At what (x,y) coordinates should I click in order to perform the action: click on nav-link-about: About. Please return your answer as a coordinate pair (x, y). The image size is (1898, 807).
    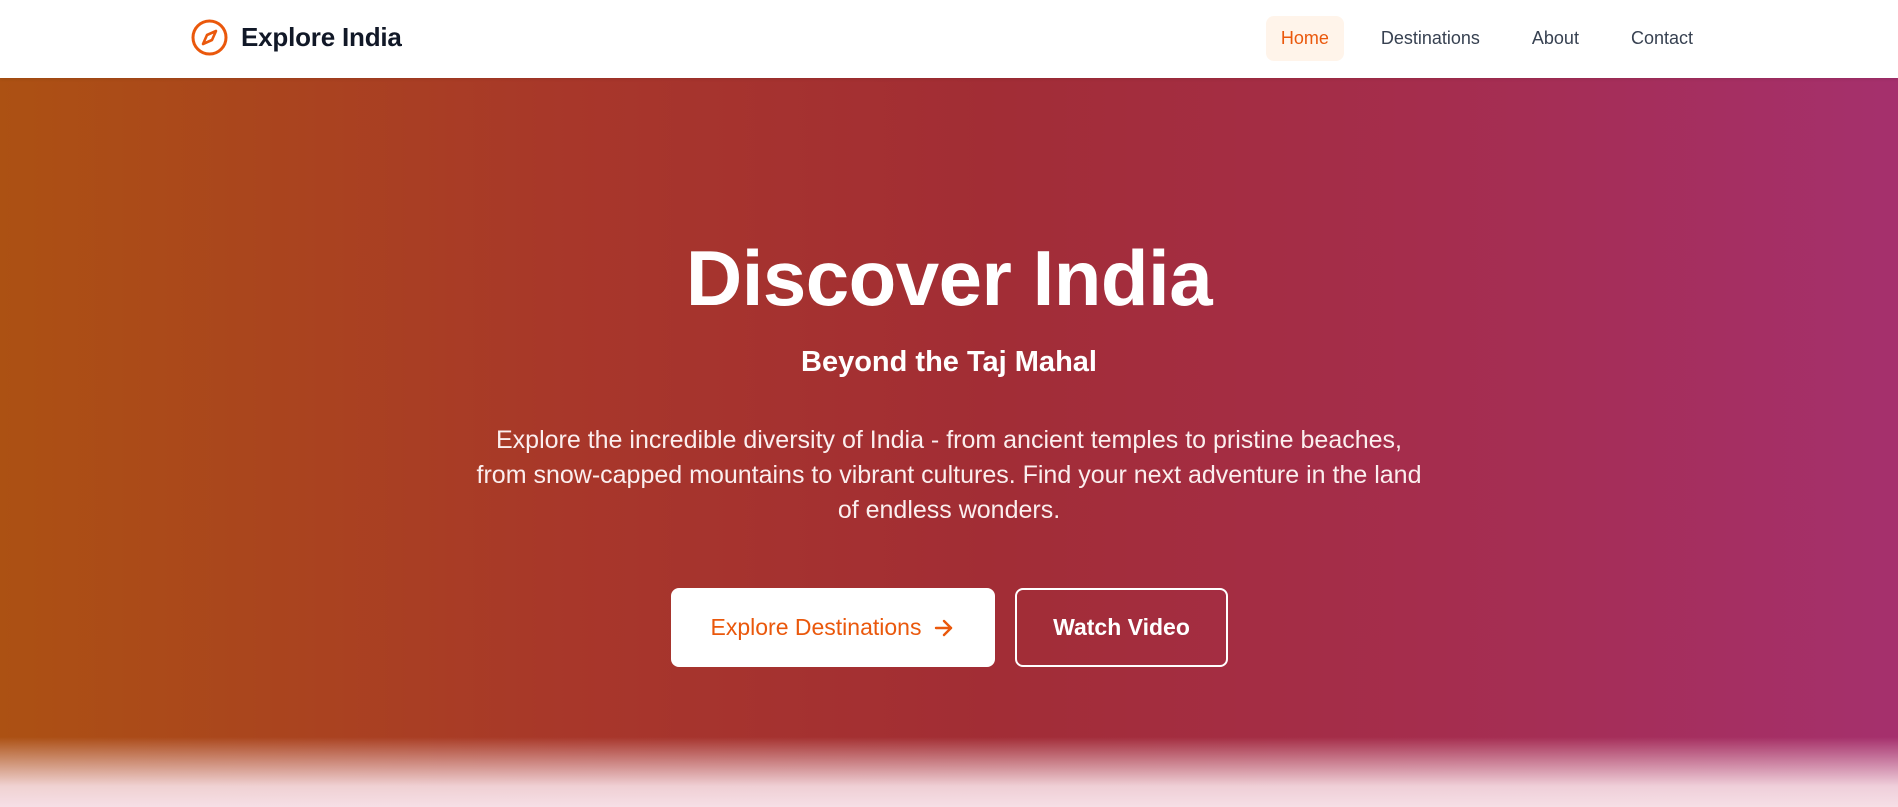
    Looking at the image, I should click on (1555, 38).